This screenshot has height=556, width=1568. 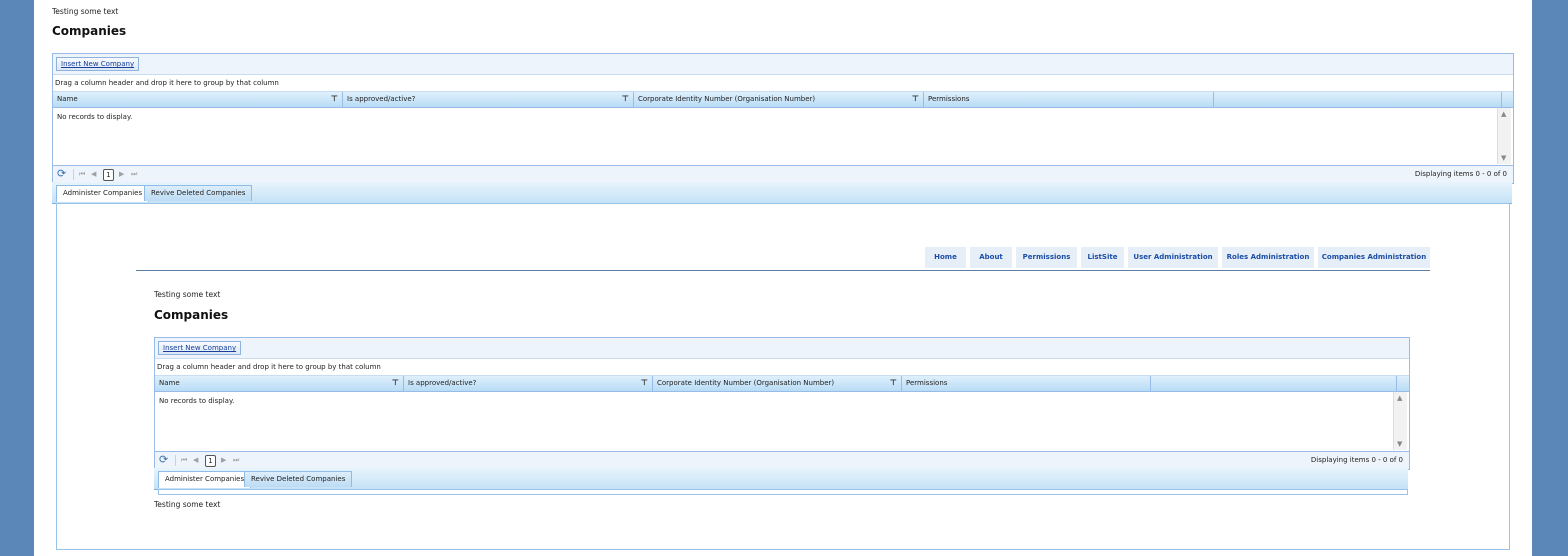 What do you see at coordinates (945, 257) in the screenshot?
I see `nav-home: Home` at bounding box center [945, 257].